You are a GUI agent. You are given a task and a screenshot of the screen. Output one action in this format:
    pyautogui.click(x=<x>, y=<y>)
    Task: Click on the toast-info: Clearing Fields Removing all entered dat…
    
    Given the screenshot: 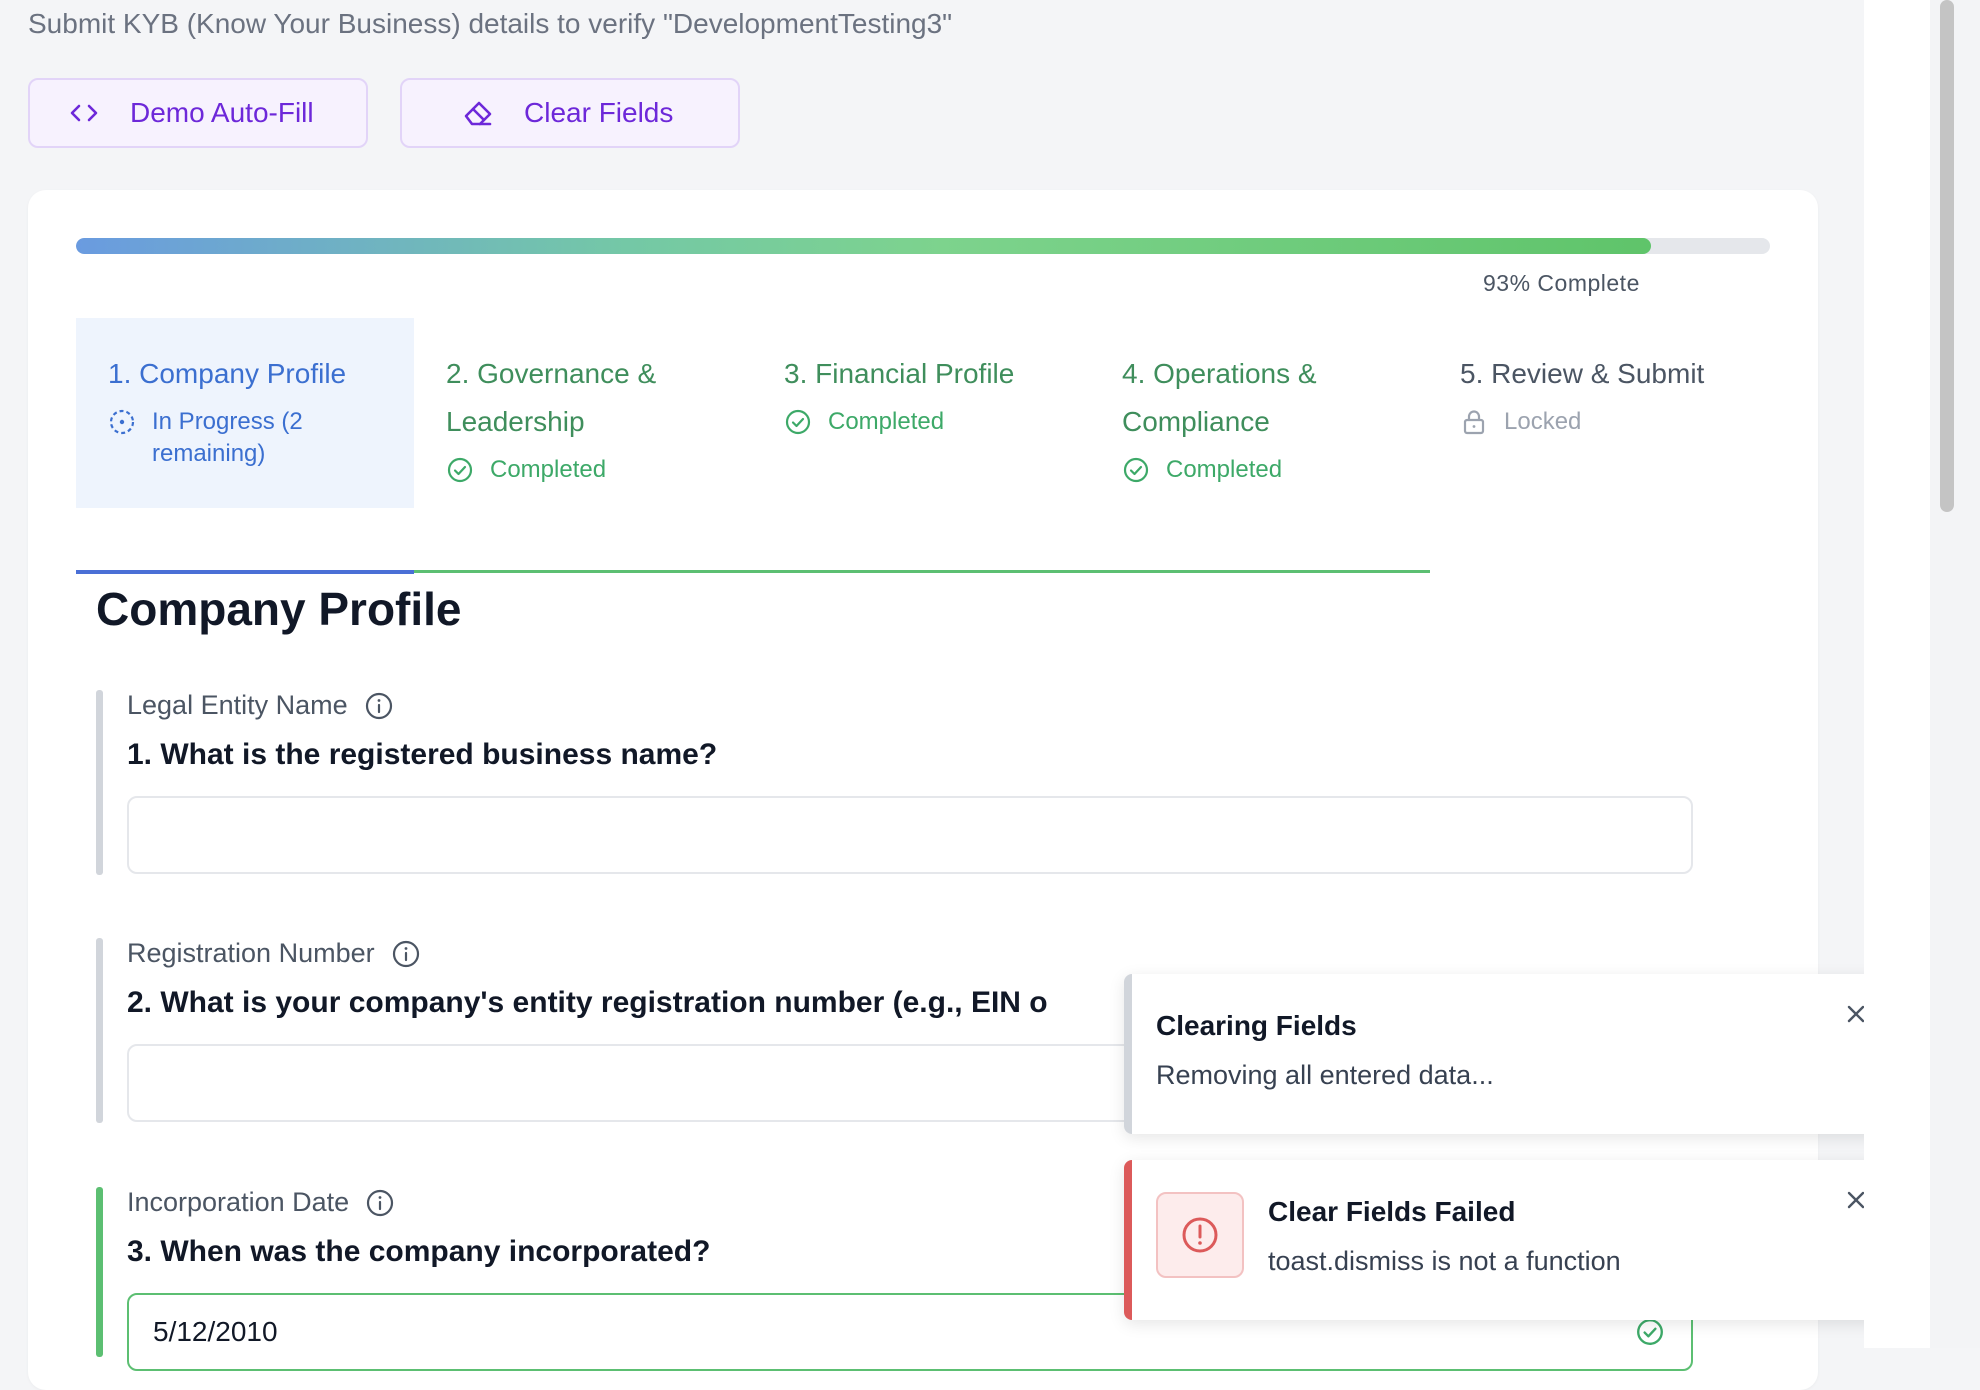 What is the action you would take?
    pyautogui.click(x=1510, y=1054)
    